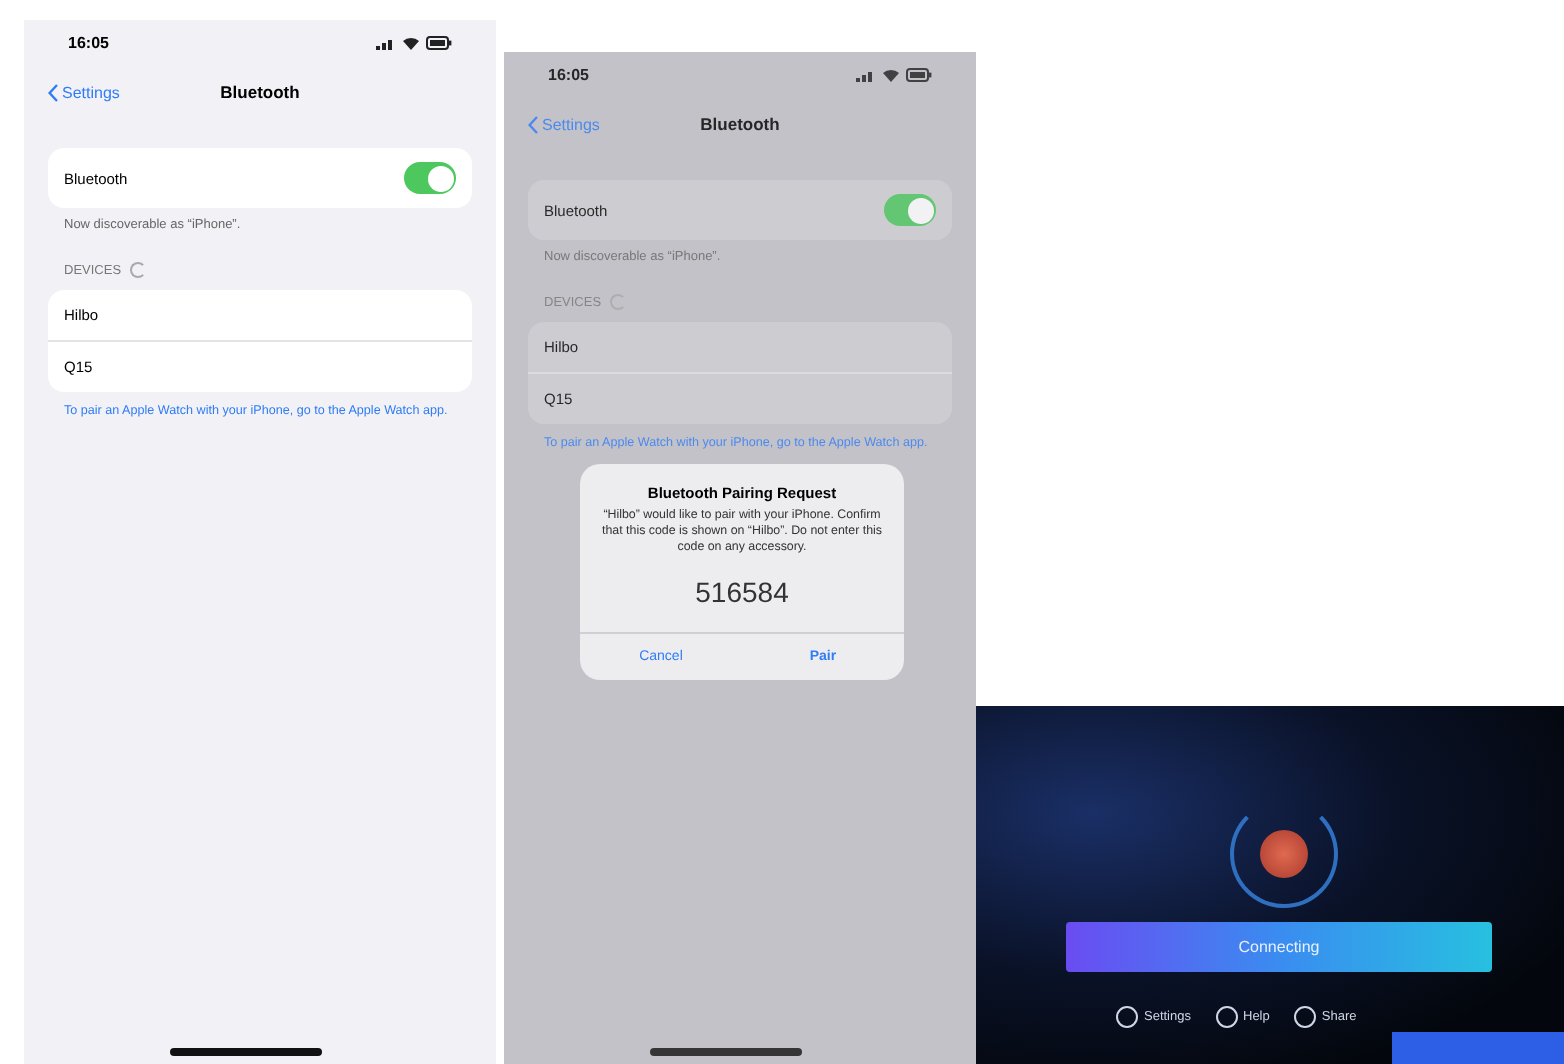 This screenshot has height=1064, width=1564. Describe the element at coordinates (742, 593) in the screenshot. I see `pairing-code: 516584` at that location.